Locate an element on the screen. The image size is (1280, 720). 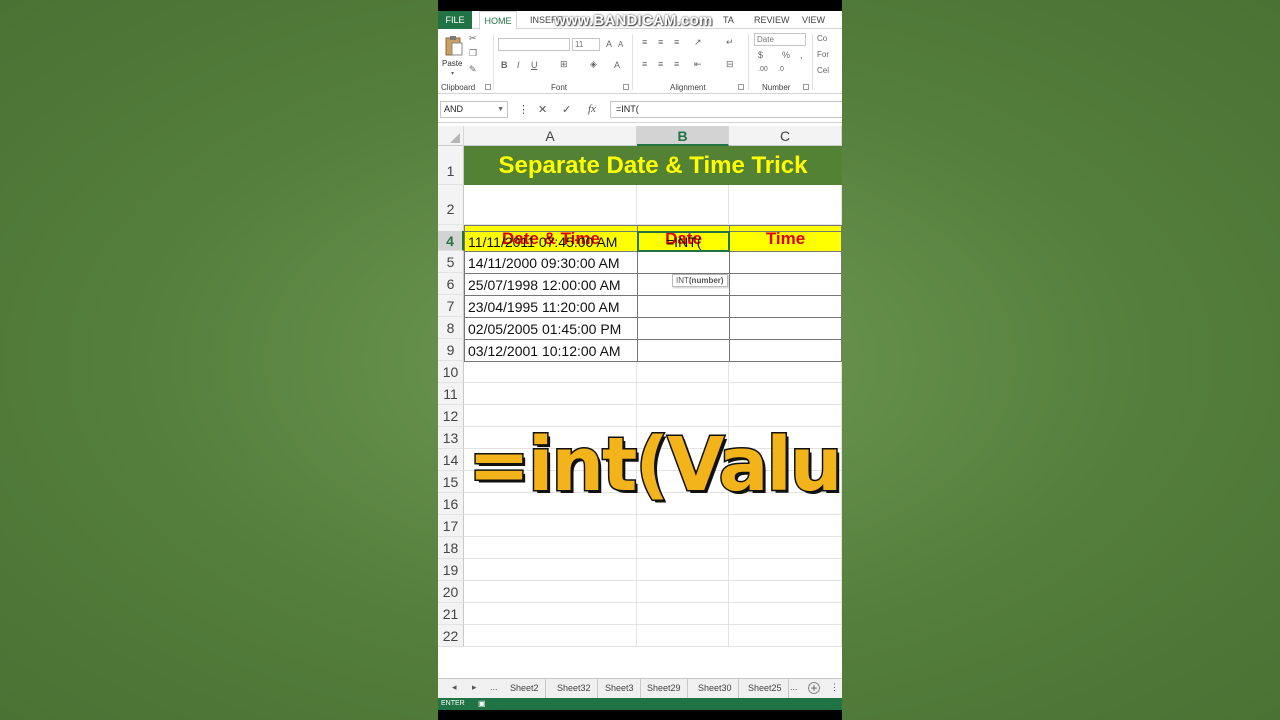
cell-styles-button: Cel is located at coordinates (823, 70).